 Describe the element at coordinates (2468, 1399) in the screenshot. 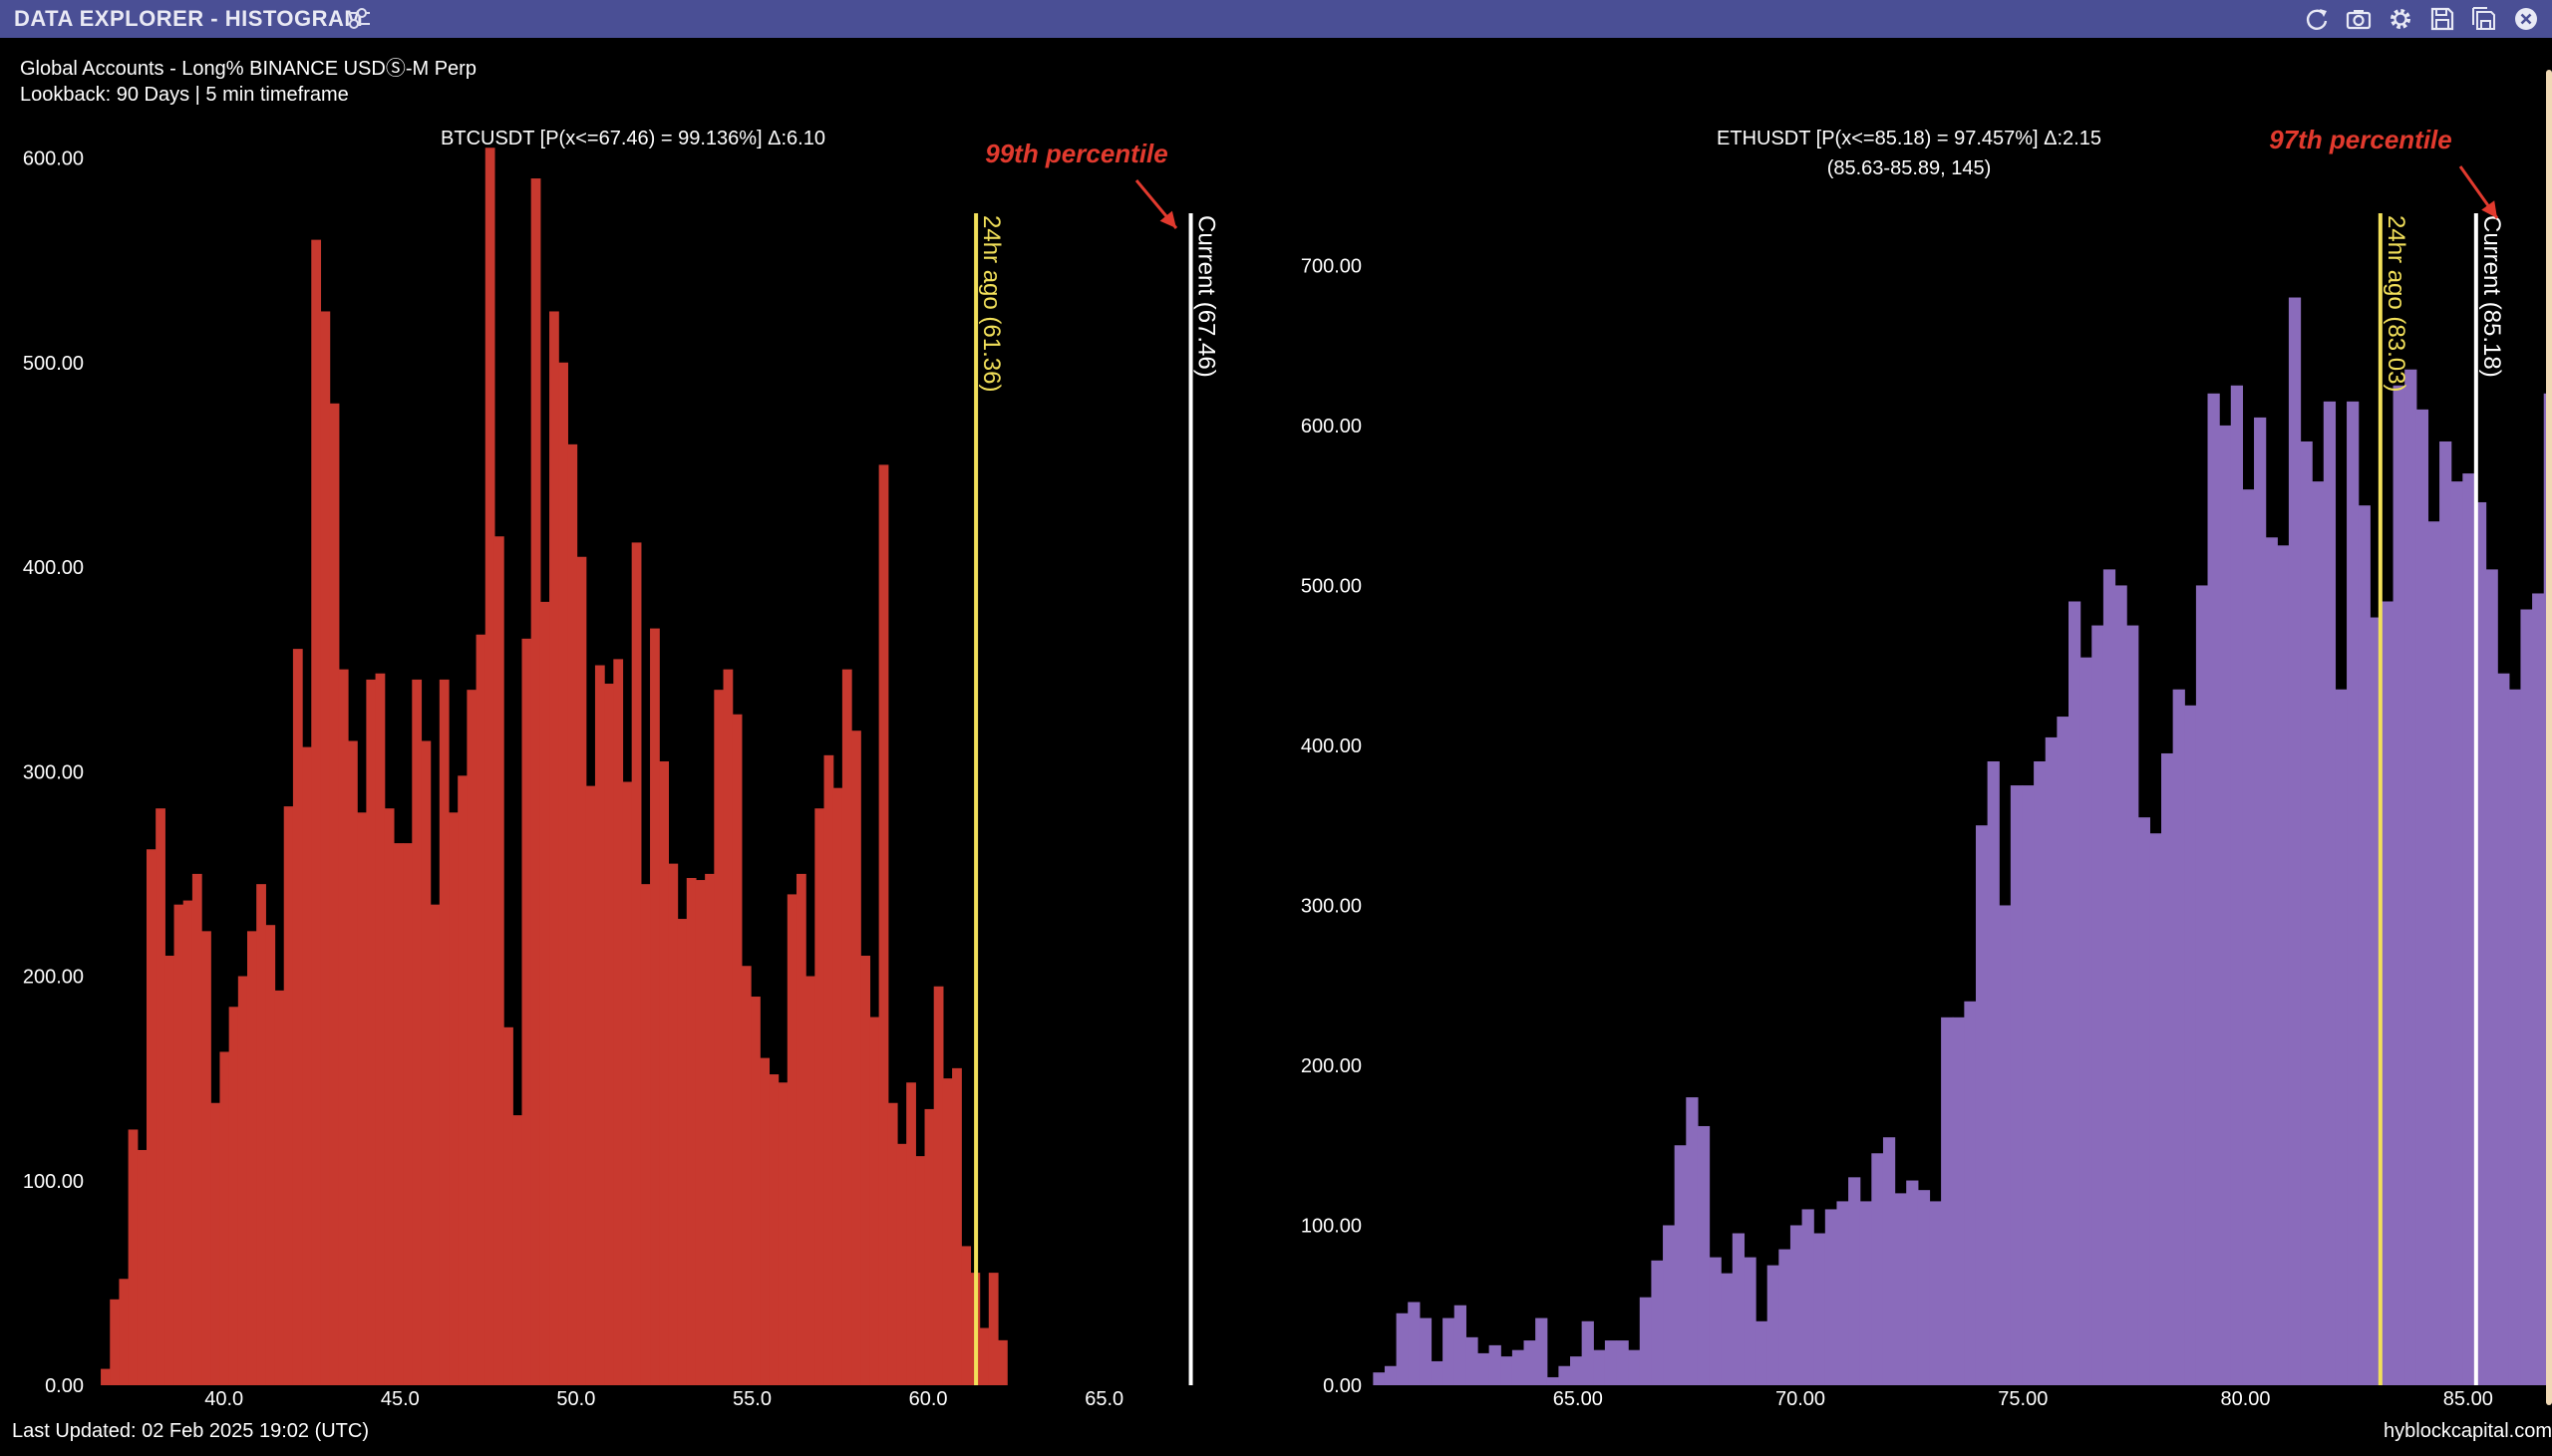

I see `x-tick-label: 85.00` at that location.